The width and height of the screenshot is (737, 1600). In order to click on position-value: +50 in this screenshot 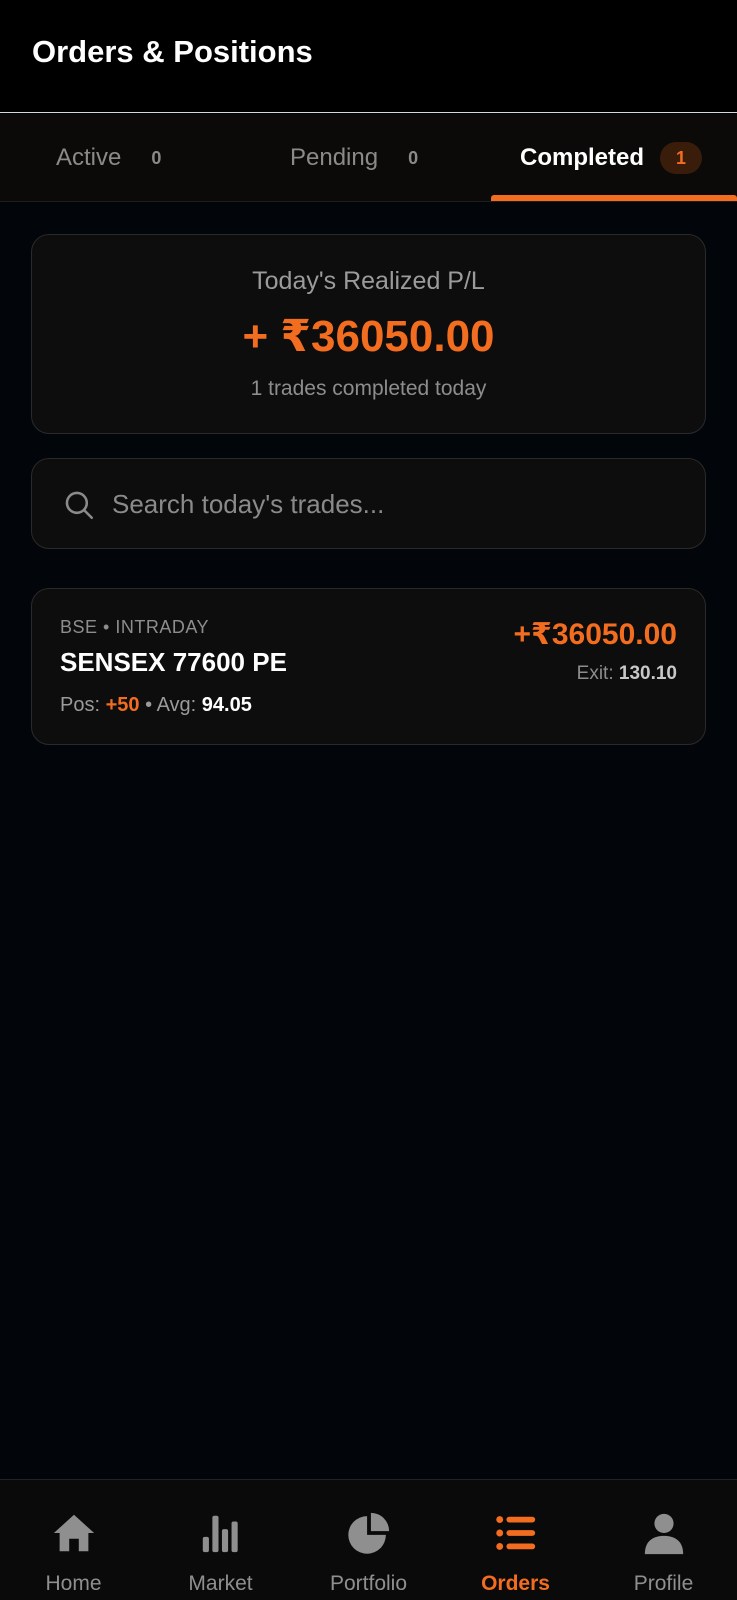, I will do `click(122, 705)`.